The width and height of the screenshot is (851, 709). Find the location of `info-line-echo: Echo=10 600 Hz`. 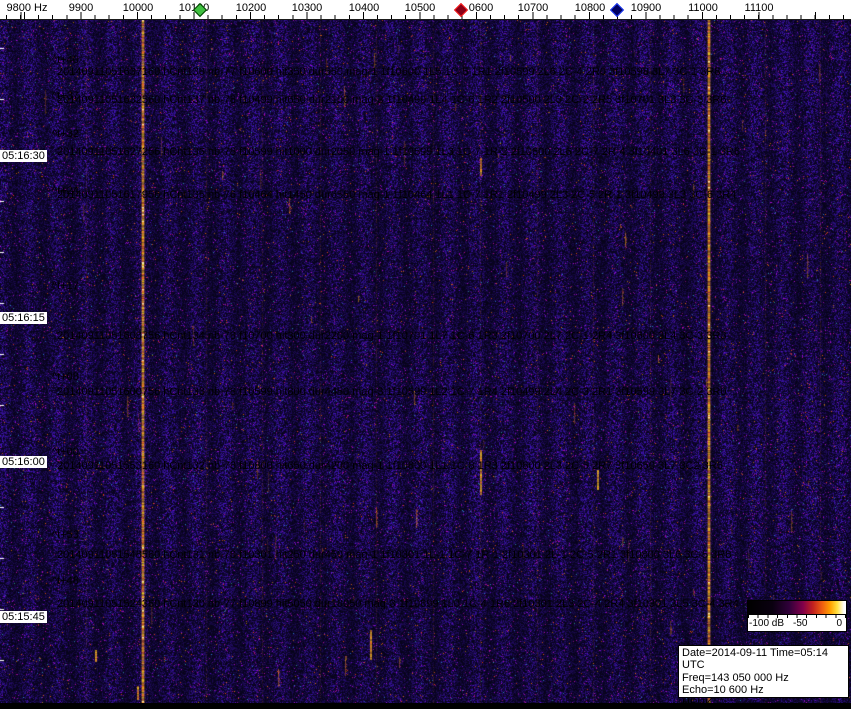

info-line-echo: Echo=10 600 Hz is located at coordinates (723, 690).